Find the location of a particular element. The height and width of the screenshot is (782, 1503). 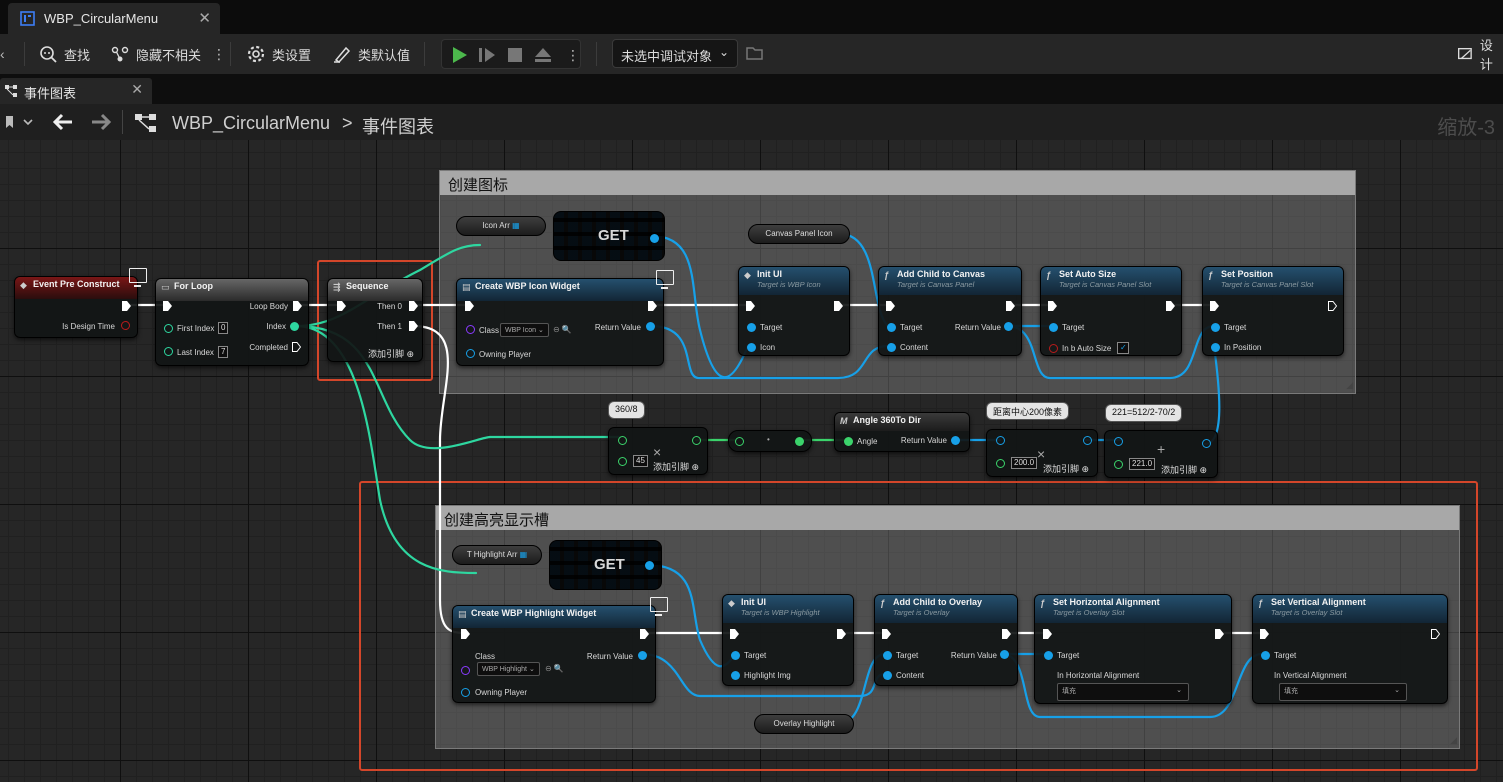

forward-arrow-icon is located at coordinates (101, 122).